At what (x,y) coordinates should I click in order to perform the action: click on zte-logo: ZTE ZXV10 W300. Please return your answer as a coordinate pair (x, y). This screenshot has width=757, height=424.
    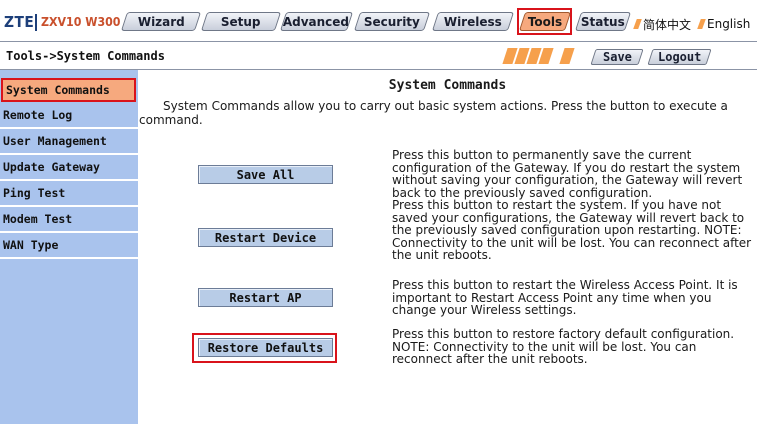
    Looking at the image, I should click on (65, 22).